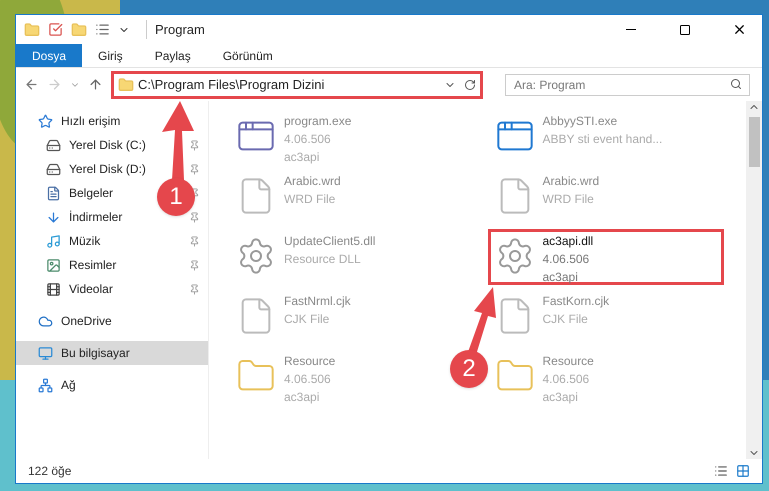 This screenshot has width=769, height=491. Describe the element at coordinates (470, 84) in the screenshot. I see `refresh-icon` at that location.